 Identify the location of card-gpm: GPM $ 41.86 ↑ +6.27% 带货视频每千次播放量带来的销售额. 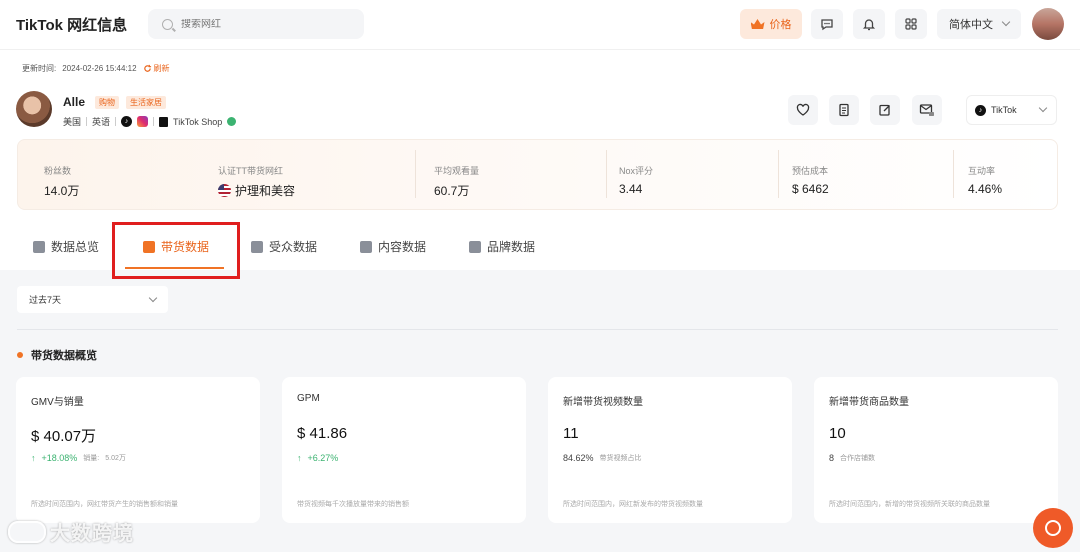
(404, 450).